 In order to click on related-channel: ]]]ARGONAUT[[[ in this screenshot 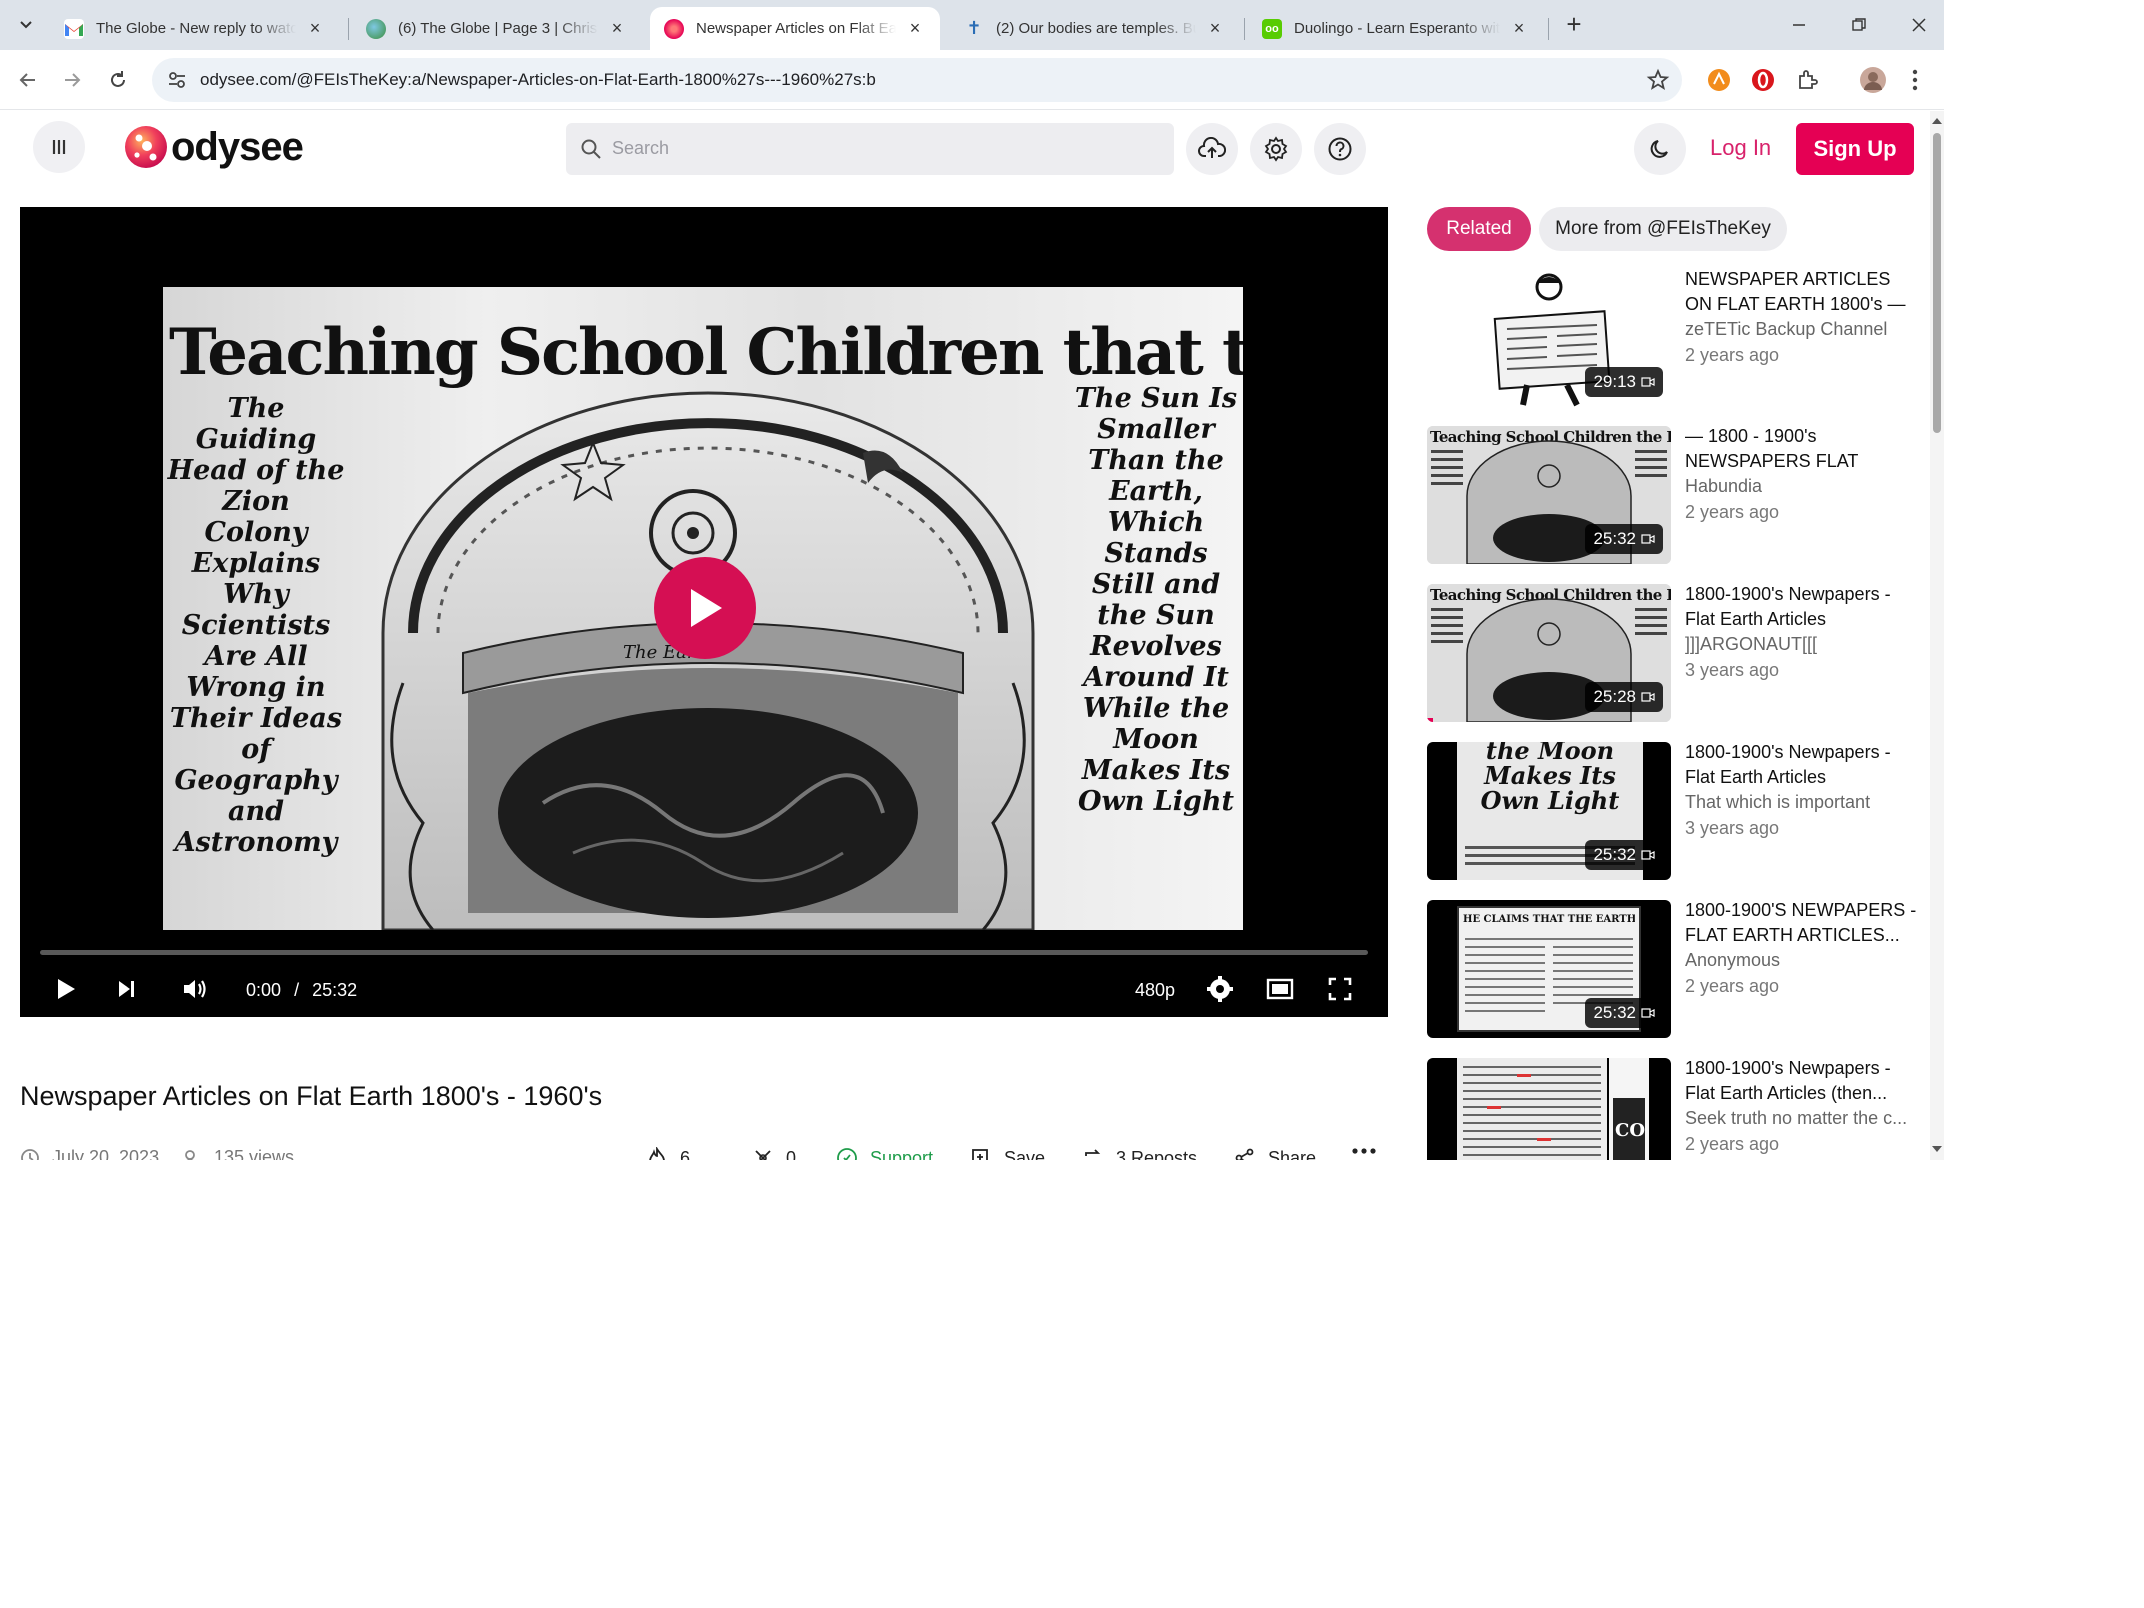, I will do `click(1801, 644)`.